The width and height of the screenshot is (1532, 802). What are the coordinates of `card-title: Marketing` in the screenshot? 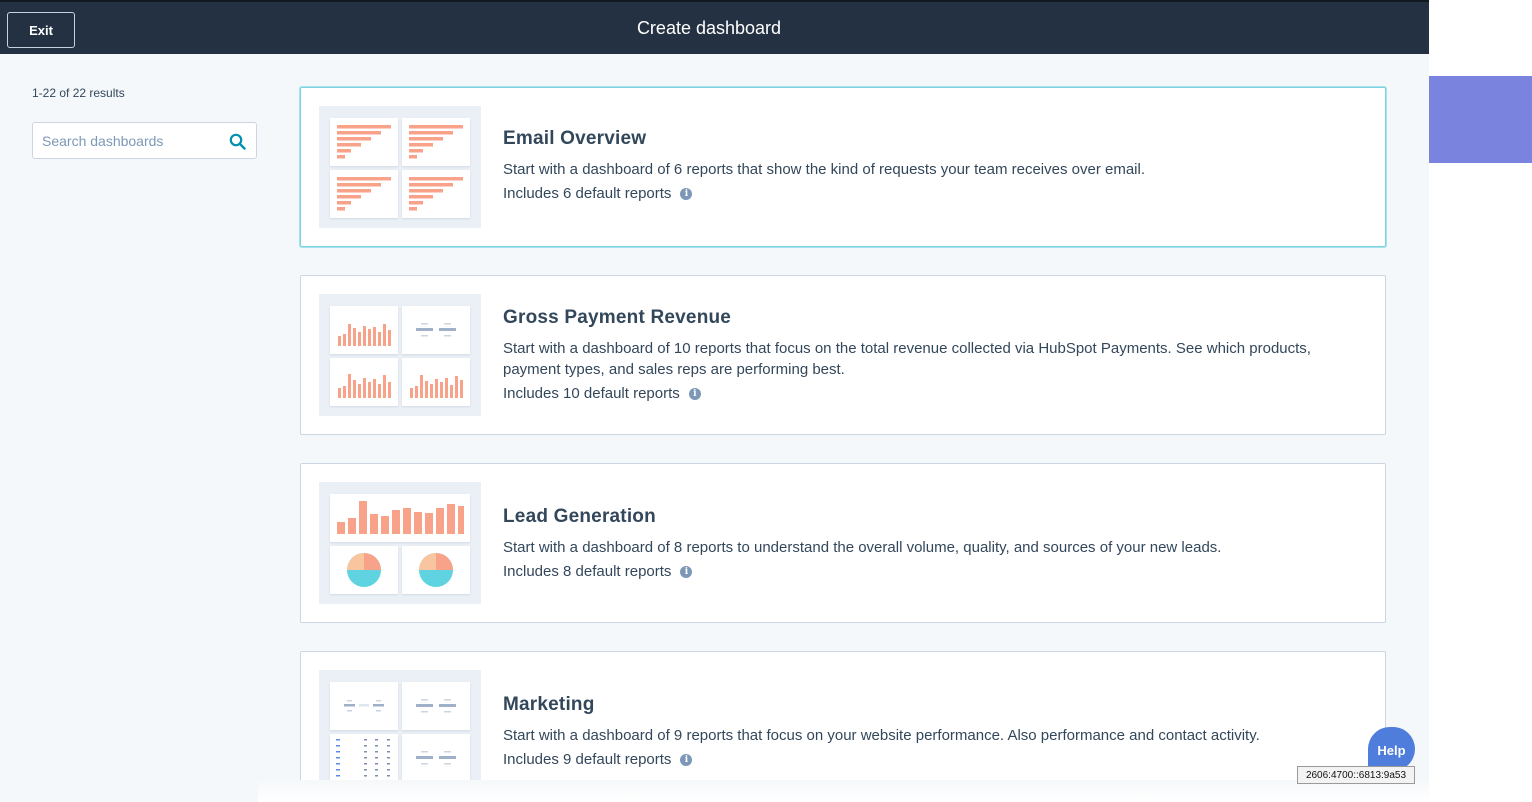 It's located at (549, 704).